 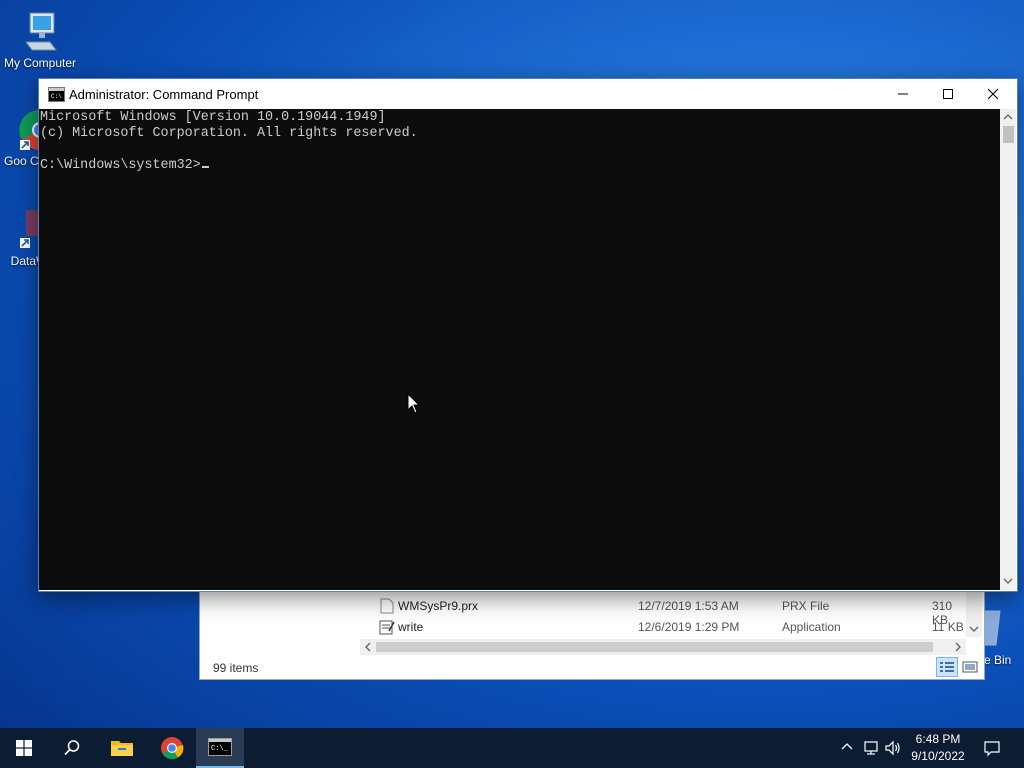 What do you see at coordinates (41, 31) in the screenshot?
I see `computer-icon` at bounding box center [41, 31].